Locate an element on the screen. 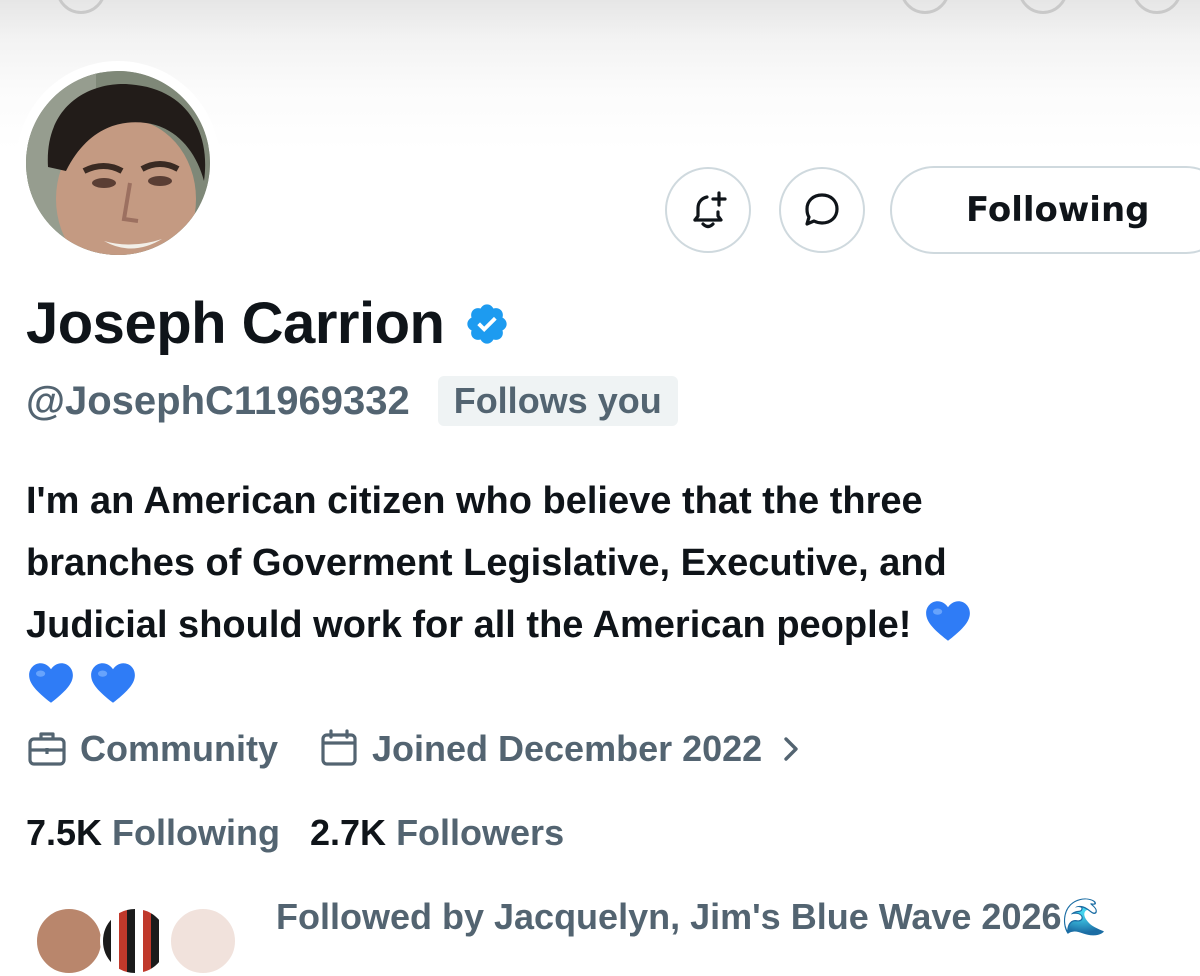  user-handle: @JosephC11969332 is located at coordinates (218, 400).